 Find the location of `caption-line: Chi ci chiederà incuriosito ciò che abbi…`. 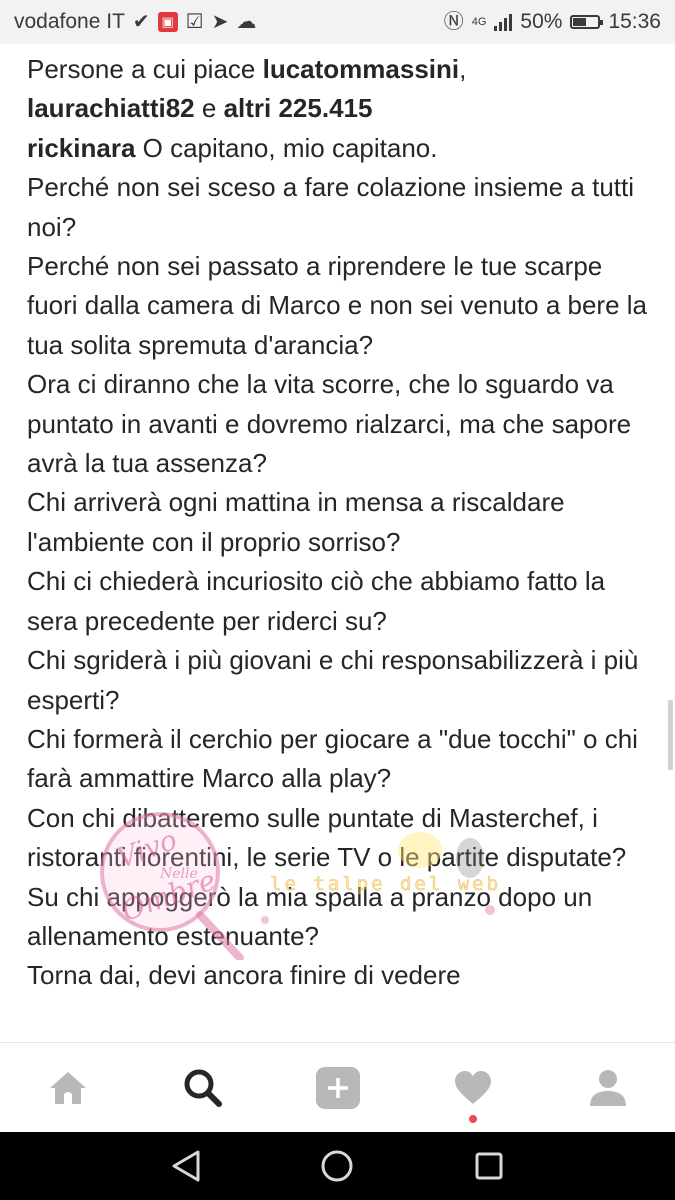

caption-line: Chi ci chiederà incuriosito ciò che abbi… is located at coordinates (316, 601).